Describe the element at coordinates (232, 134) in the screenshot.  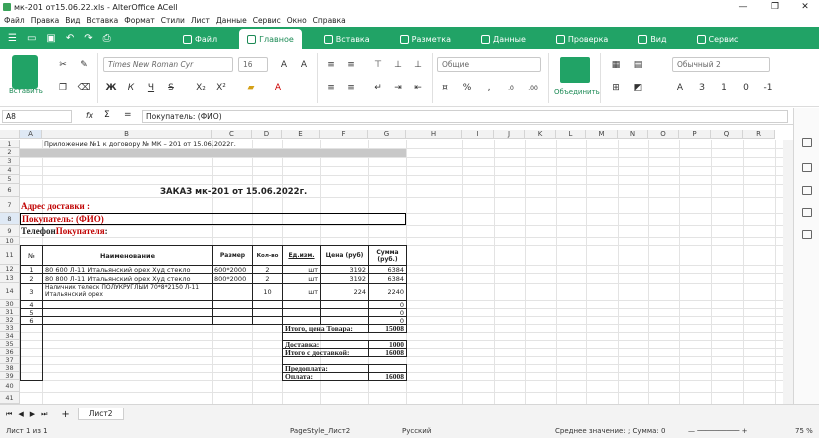
I see `column-header: C` at that location.